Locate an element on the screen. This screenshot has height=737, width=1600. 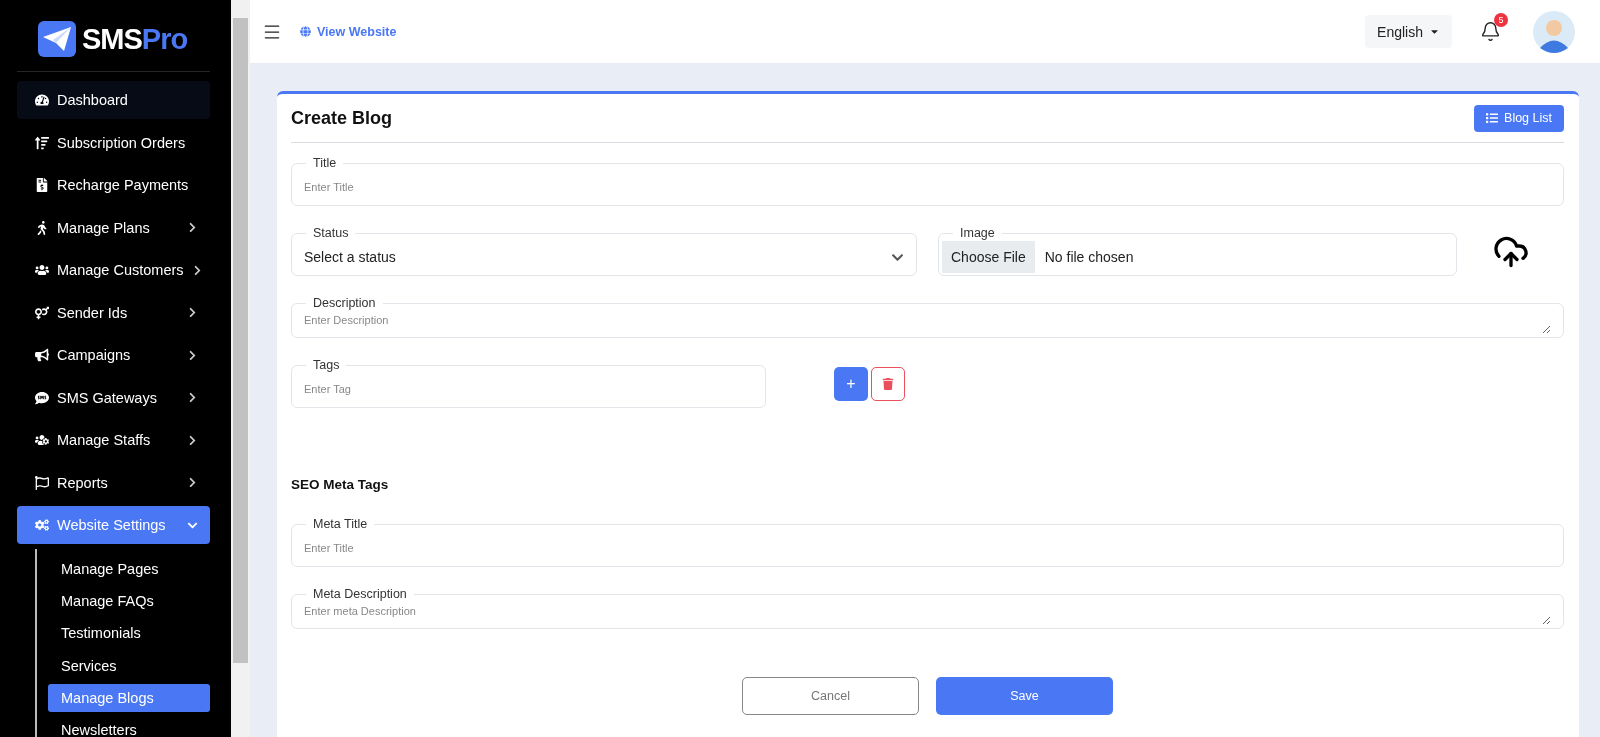
add-button: + is located at coordinates (851, 383).